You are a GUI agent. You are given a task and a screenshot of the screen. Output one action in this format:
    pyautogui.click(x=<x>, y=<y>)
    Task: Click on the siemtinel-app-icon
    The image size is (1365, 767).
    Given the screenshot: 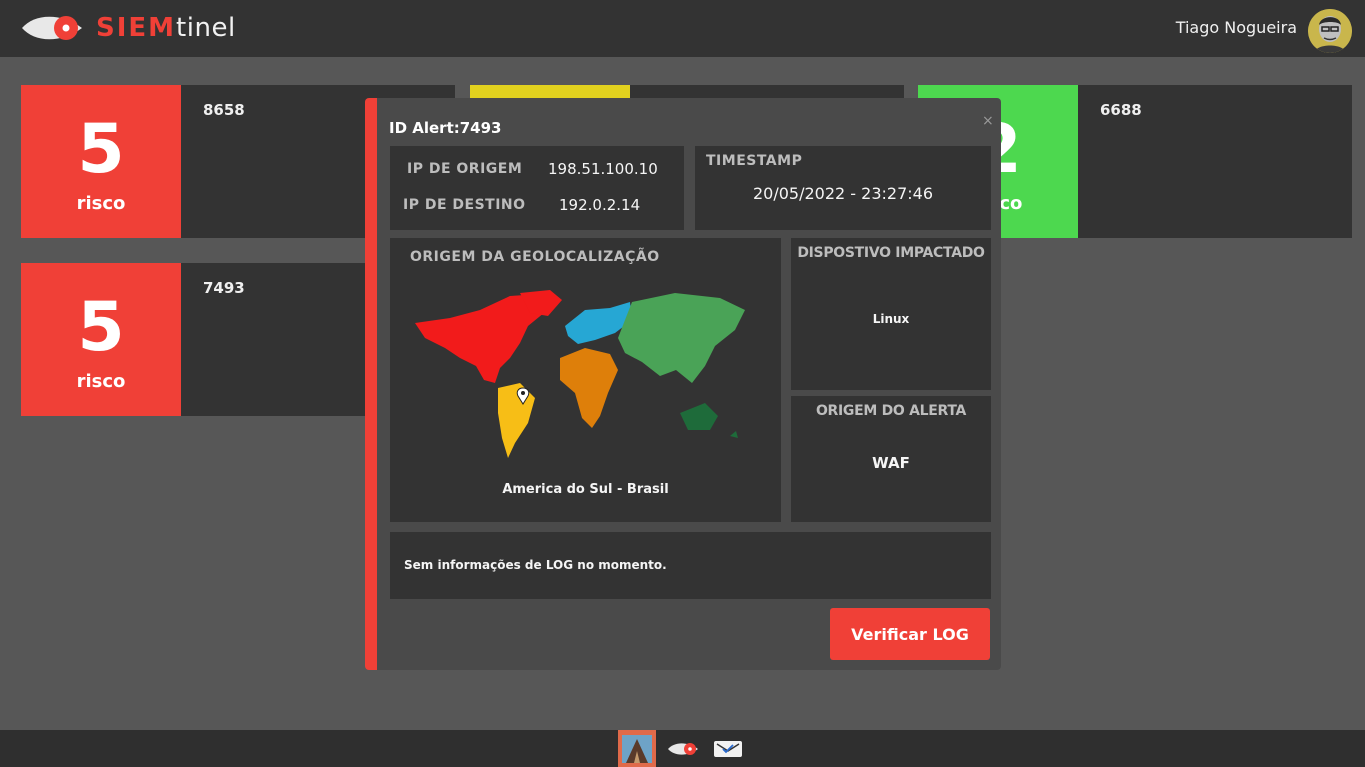 What is the action you would take?
    pyautogui.click(x=683, y=748)
    